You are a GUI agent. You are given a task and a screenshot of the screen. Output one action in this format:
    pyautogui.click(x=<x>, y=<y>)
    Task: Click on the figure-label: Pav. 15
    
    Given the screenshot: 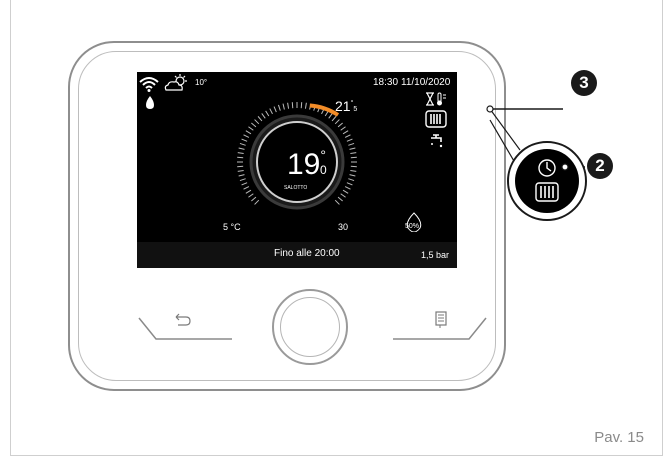 What is the action you would take?
    pyautogui.click(x=619, y=437)
    